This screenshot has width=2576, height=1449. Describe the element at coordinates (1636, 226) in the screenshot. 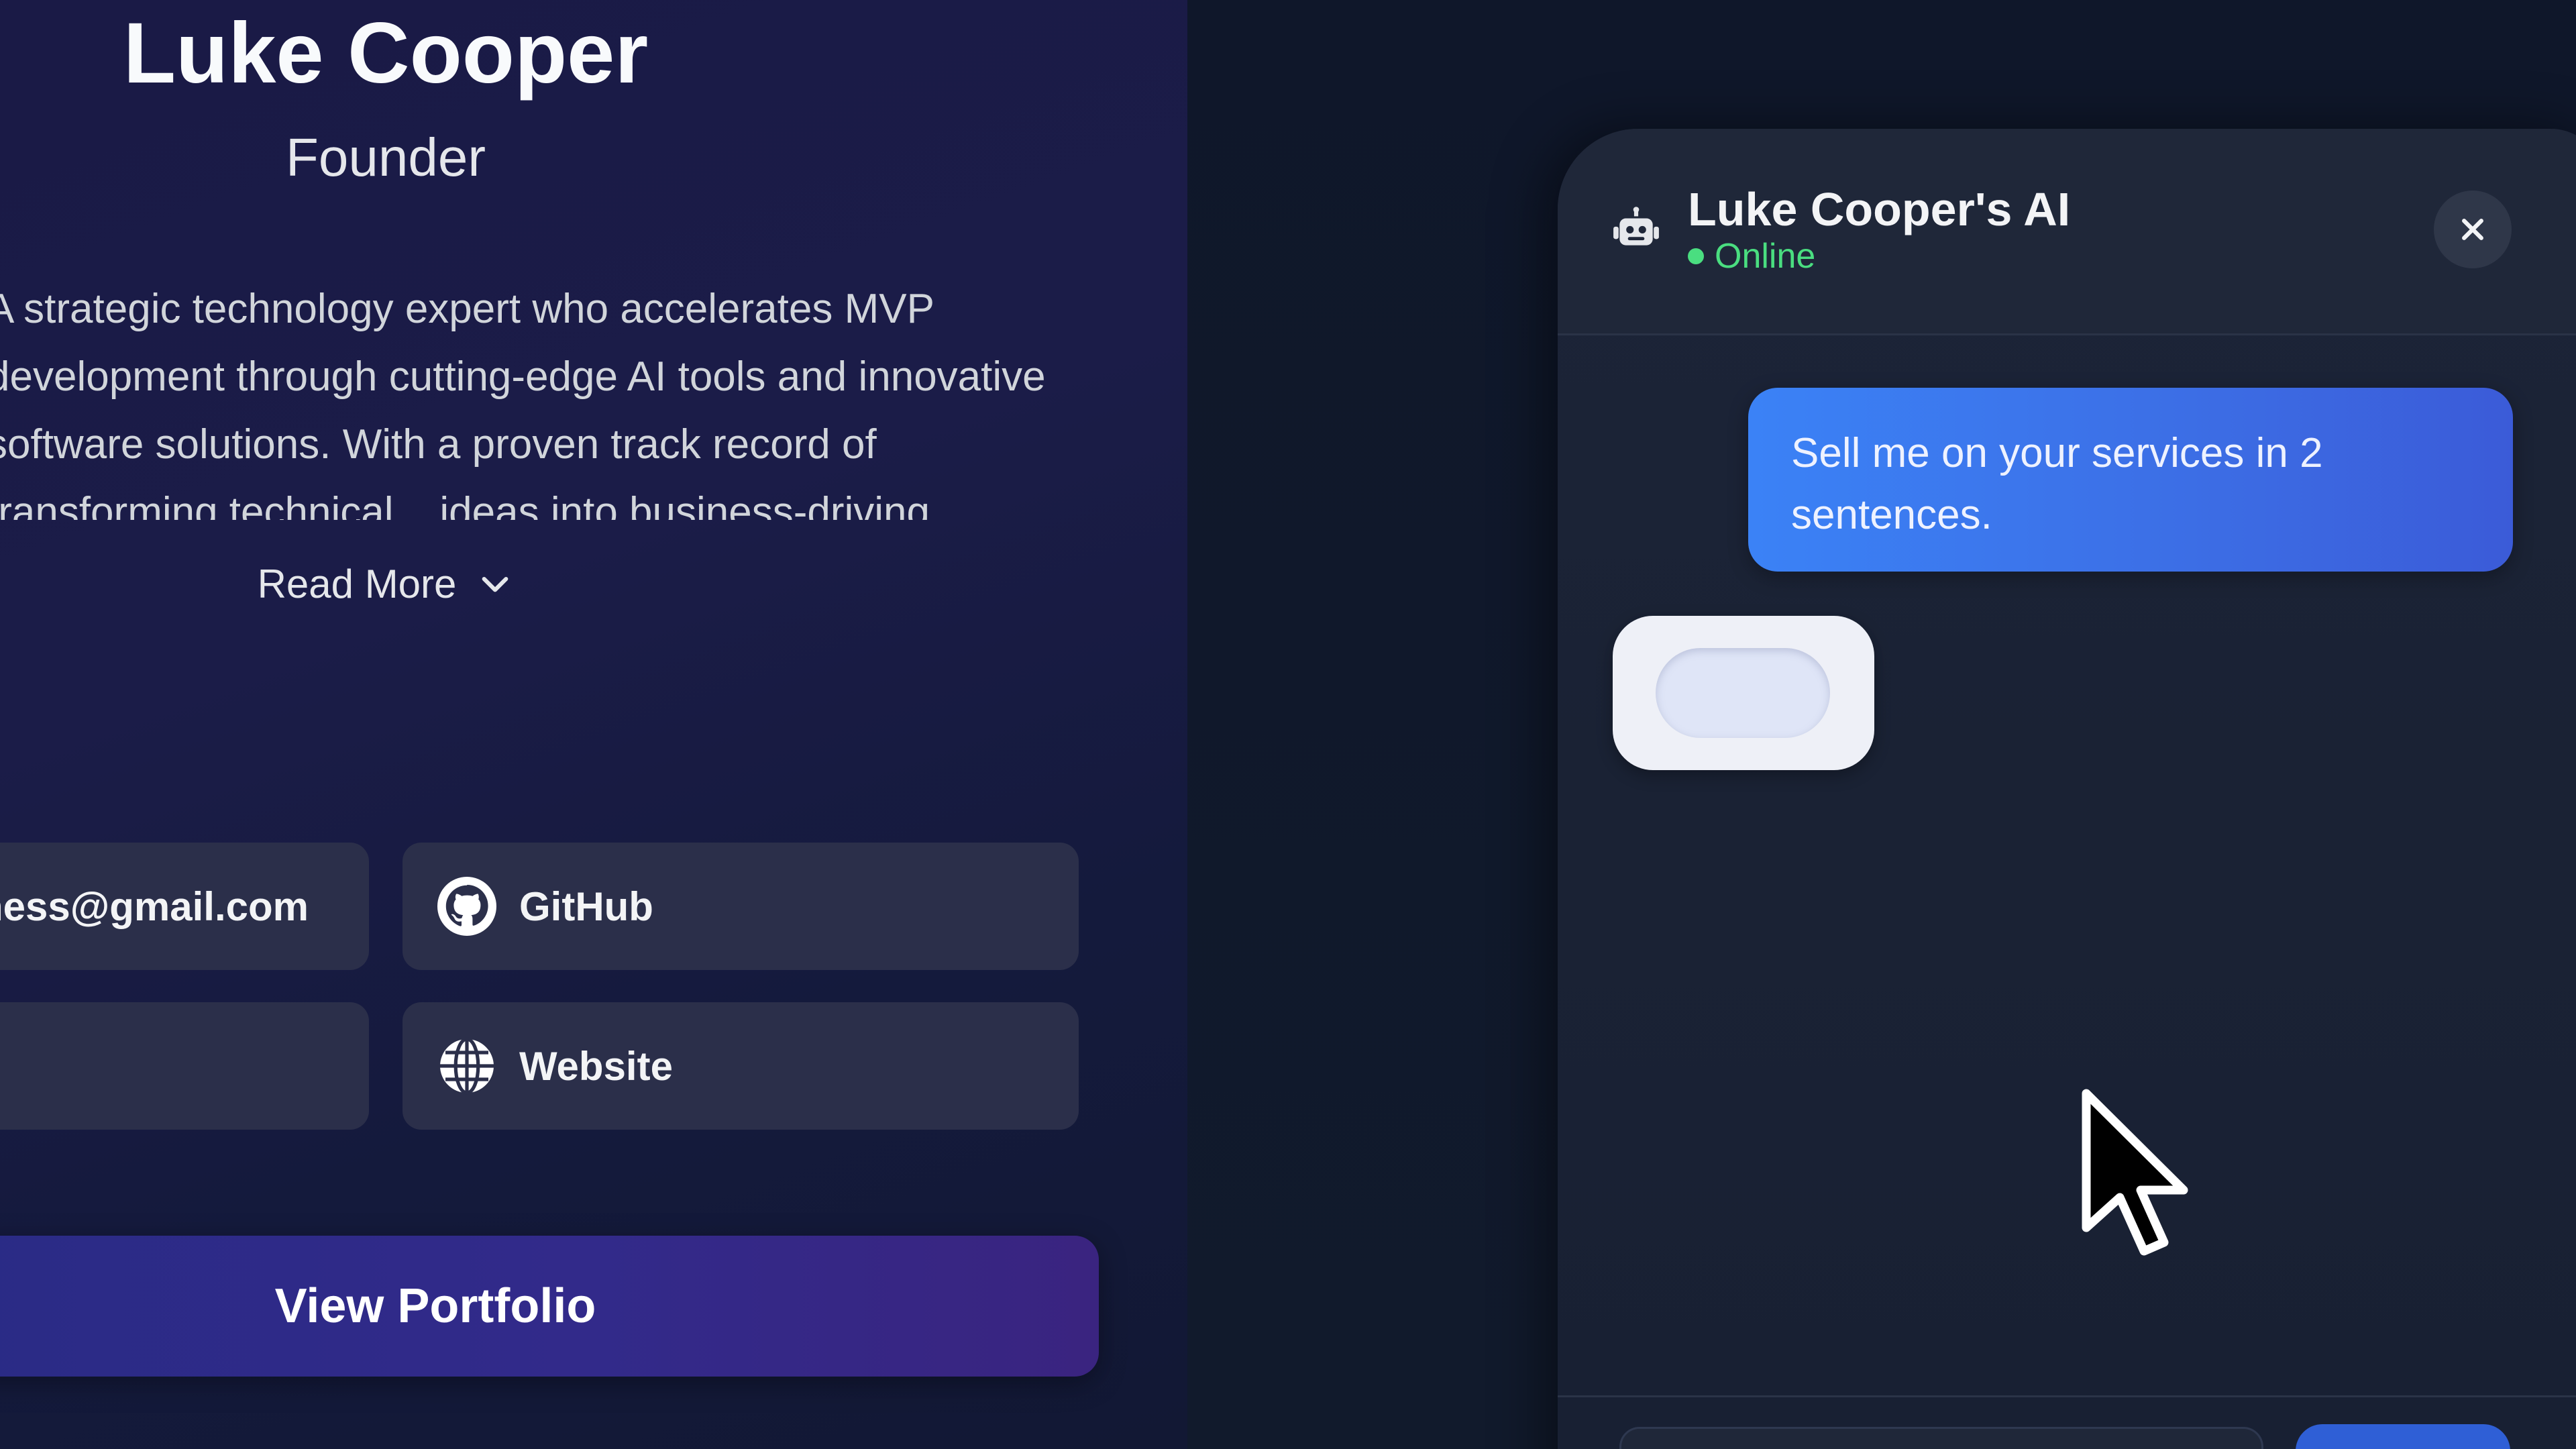

I see `robot-icon` at that location.